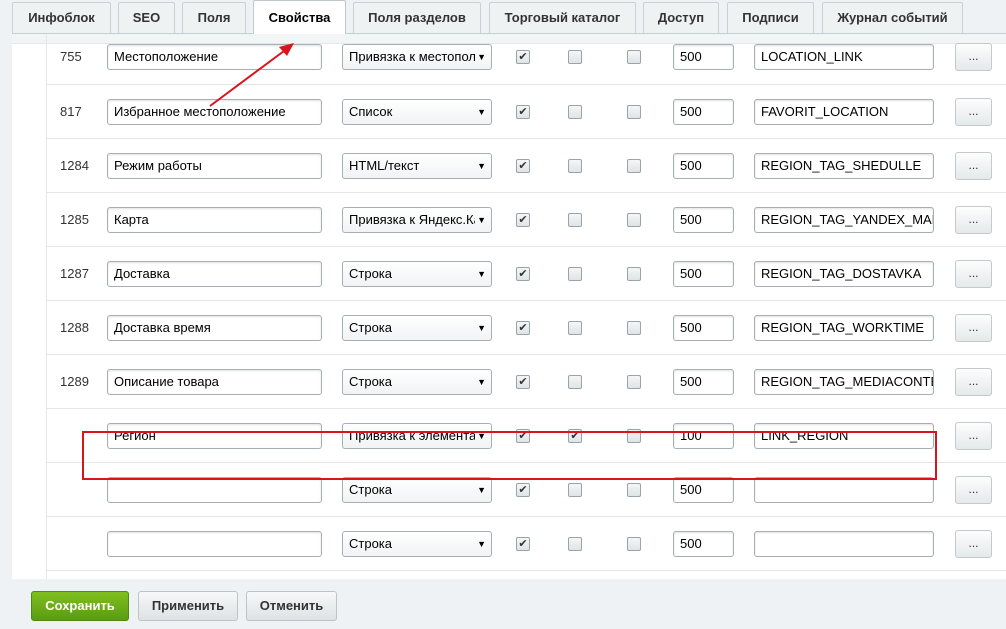  What do you see at coordinates (844, 220) in the screenshot?
I see `code-input: REGION_TAG_YANDEX_MAP` at bounding box center [844, 220].